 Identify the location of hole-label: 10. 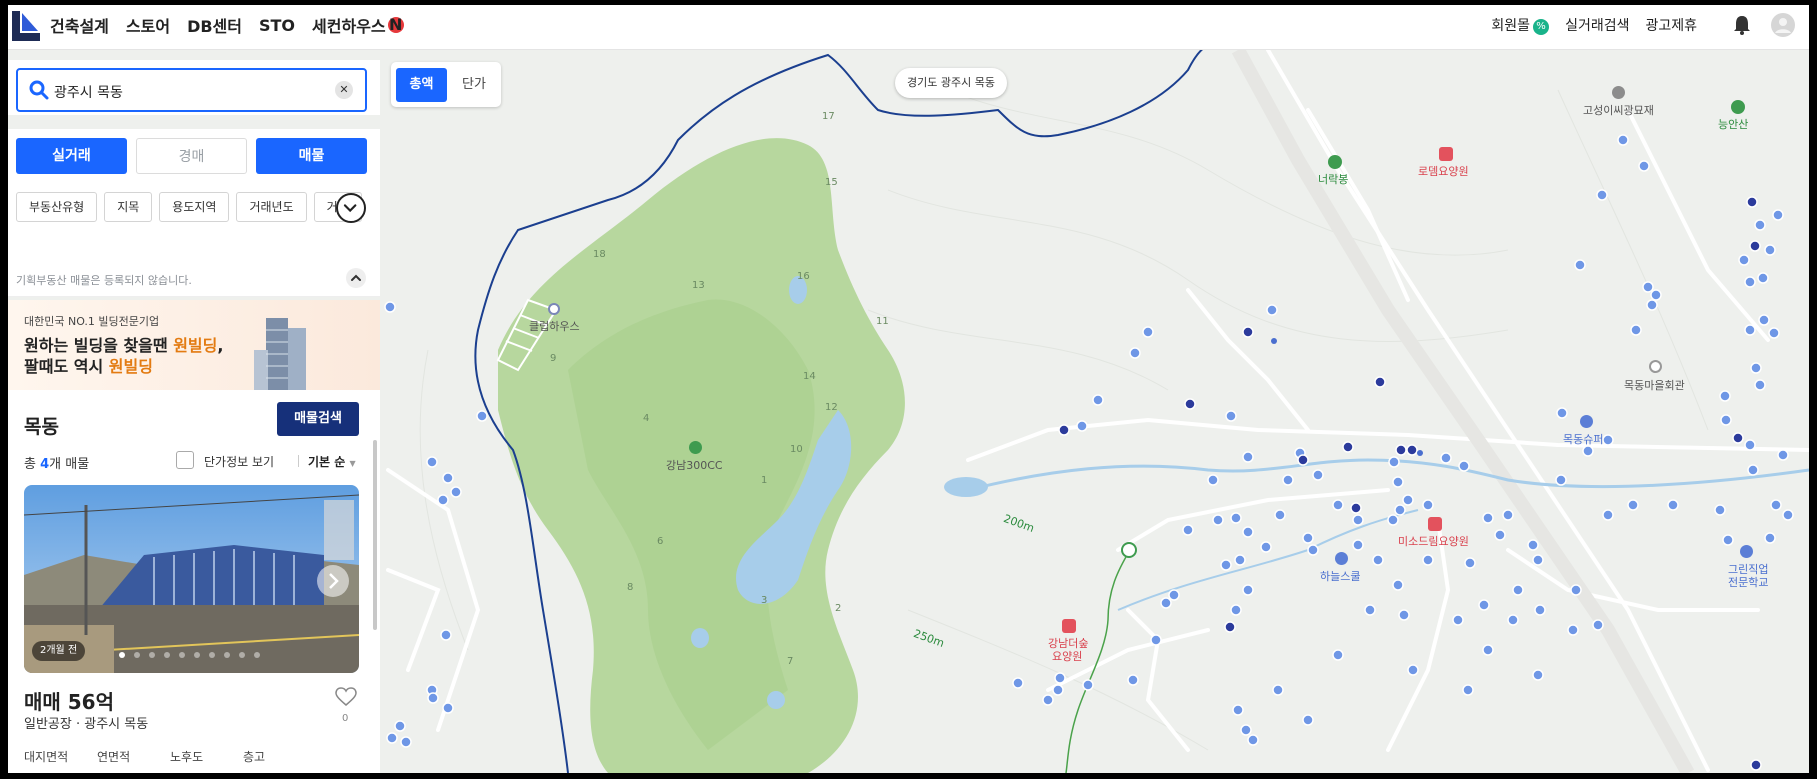
(796, 449).